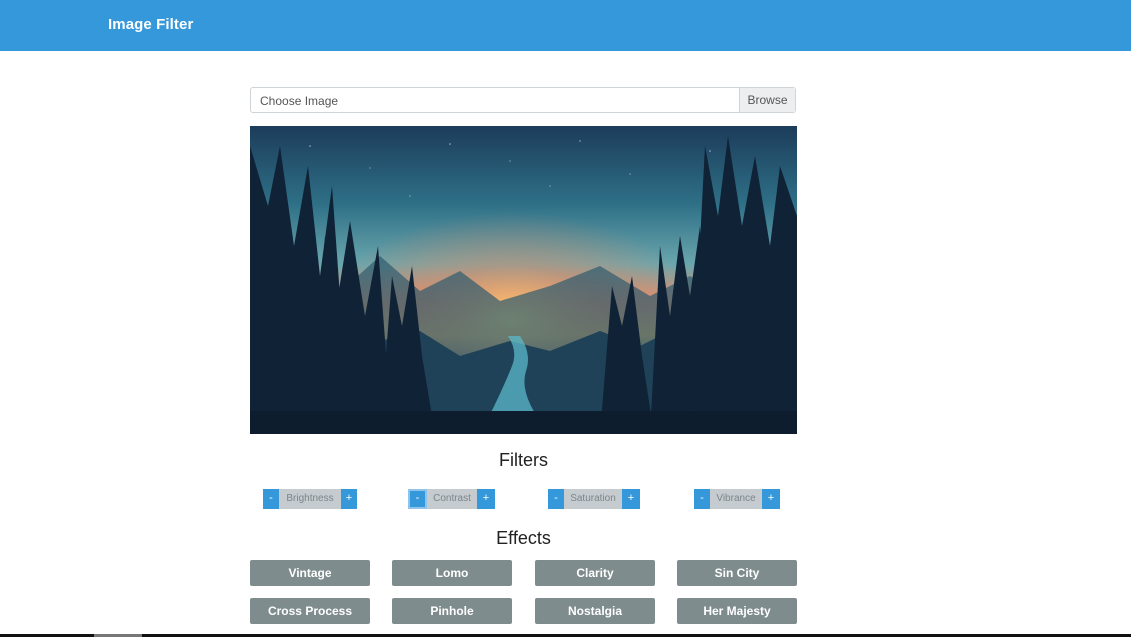 Image resolution: width=1131 pixels, height=637 pixels. I want to click on browse-button: Browse, so click(767, 100).